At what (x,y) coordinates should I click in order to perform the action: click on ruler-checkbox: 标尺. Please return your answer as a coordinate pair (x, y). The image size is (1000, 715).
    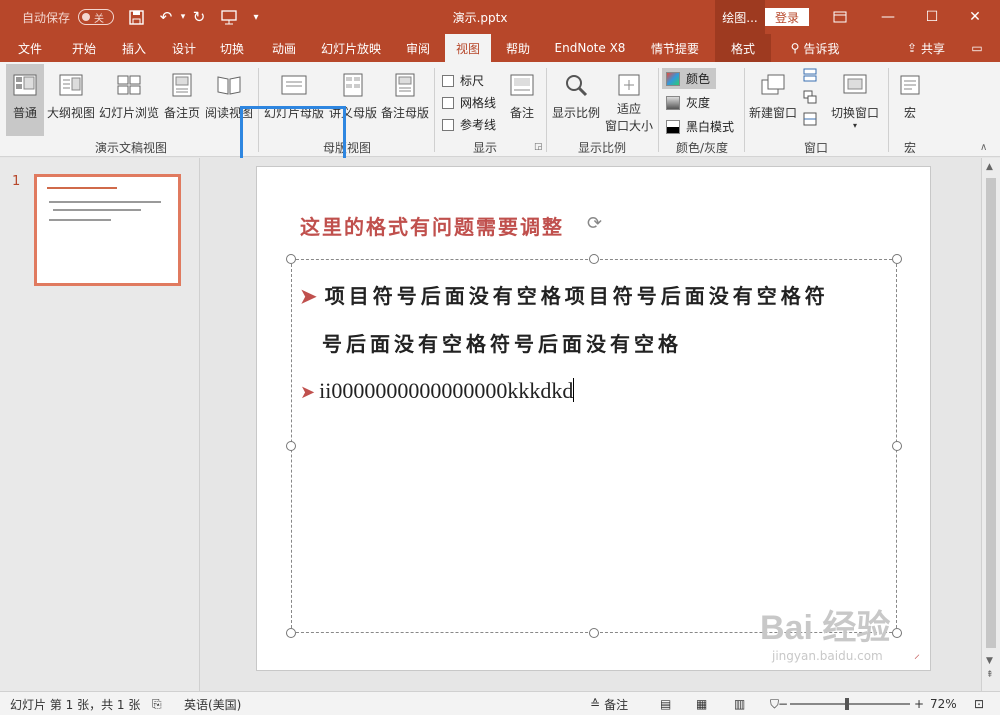
    Looking at the image, I should click on (463, 80).